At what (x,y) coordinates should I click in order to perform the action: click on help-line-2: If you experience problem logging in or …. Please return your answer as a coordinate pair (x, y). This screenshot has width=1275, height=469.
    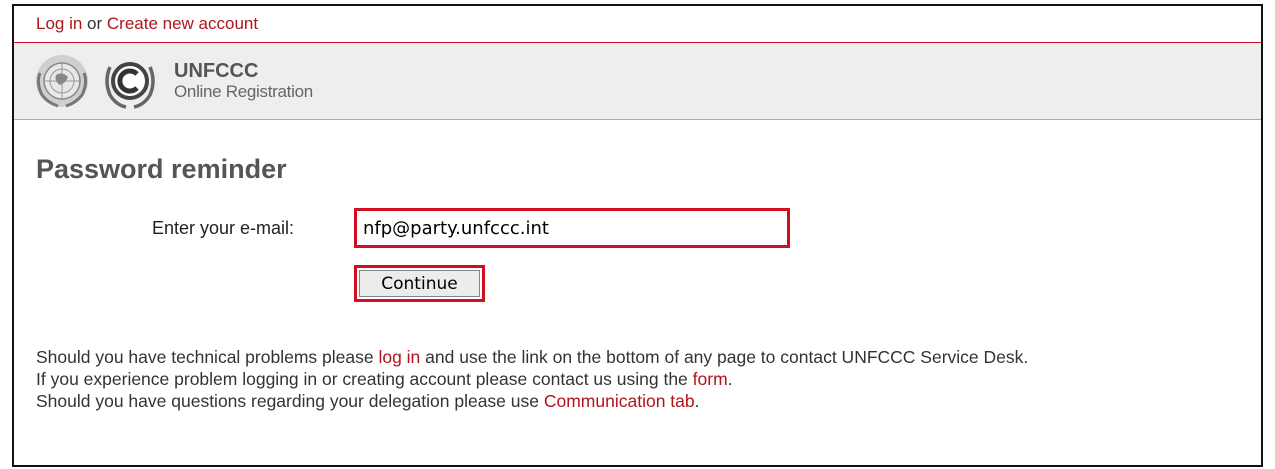
    Looking at the image, I should click on (384, 379).